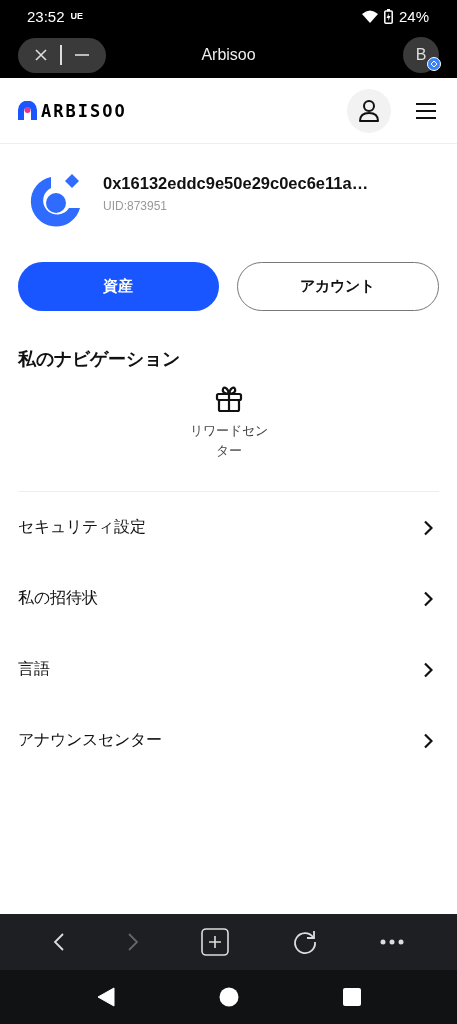  Describe the element at coordinates (228, 55) in the screenshot. I see `page-title: Arbisoo` at that location.